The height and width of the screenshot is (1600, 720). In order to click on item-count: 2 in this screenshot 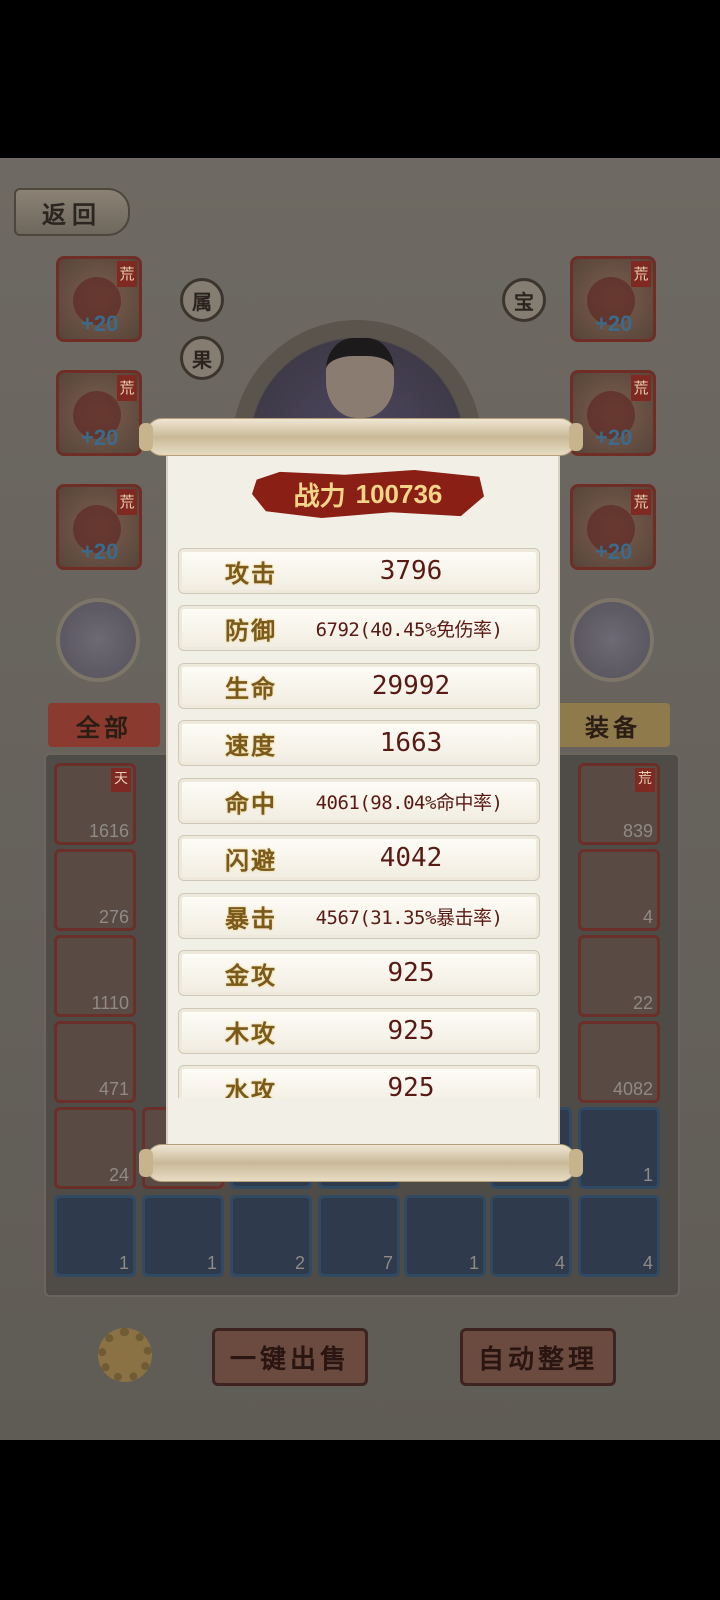, I will do `click(299, 1263)`.